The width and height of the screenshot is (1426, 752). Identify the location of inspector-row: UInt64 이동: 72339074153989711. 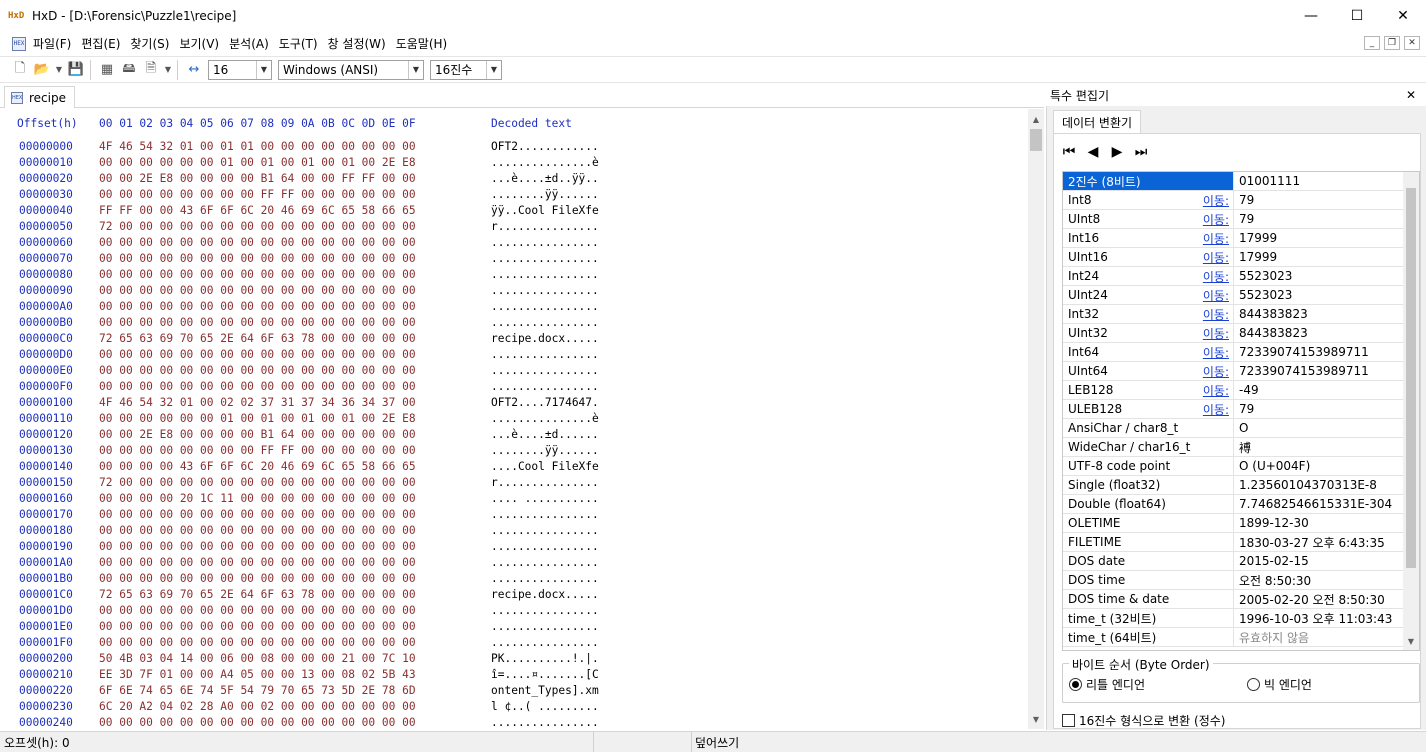
(1233, 371).